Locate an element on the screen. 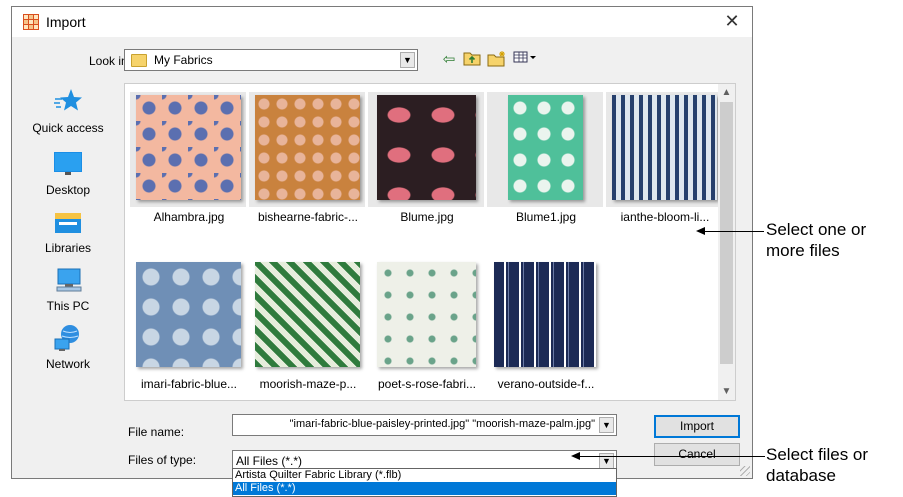 This screenshot has width=903, height=497. network-icon is located at coordinates (68, 338).